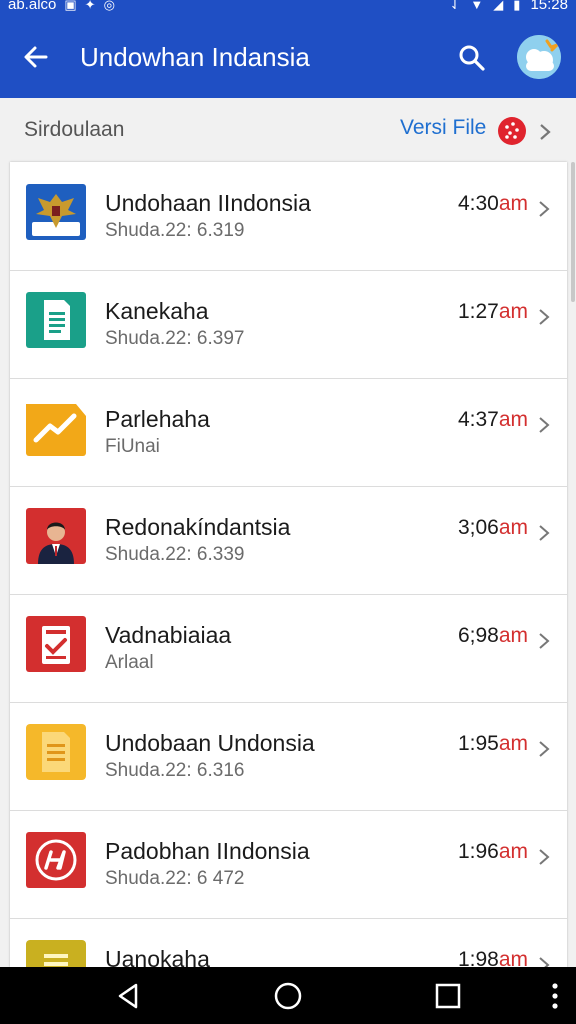  What do you see at coordinates (288, 8) in the screenshot?
I see `status-bar: ab.alco ▣ ✦ ◎ ⇃ ▼ ◢ ▮ 15:28` at bounding box center [288, 8].